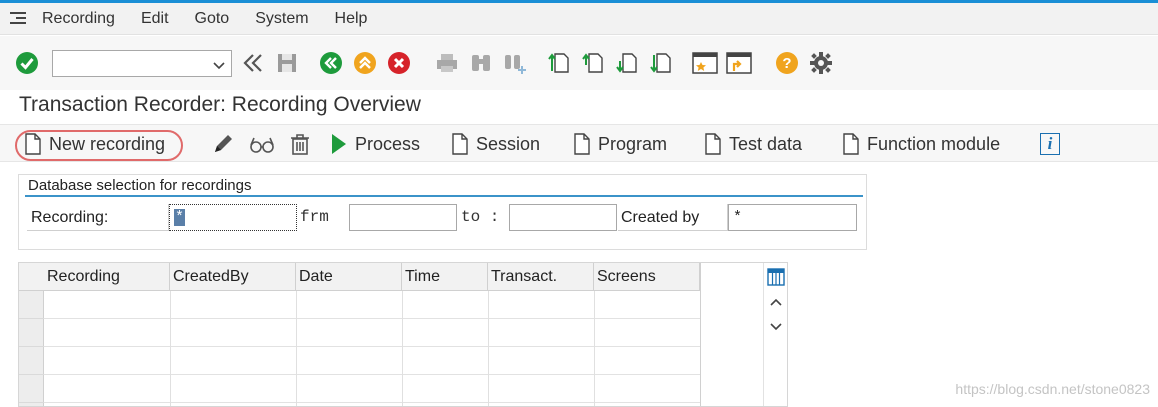 The height and width of the screenshot is (407, 1158). Describe the element at coordinates (444, 196) in the screenshot. I see `selection-header-divider` at that location.